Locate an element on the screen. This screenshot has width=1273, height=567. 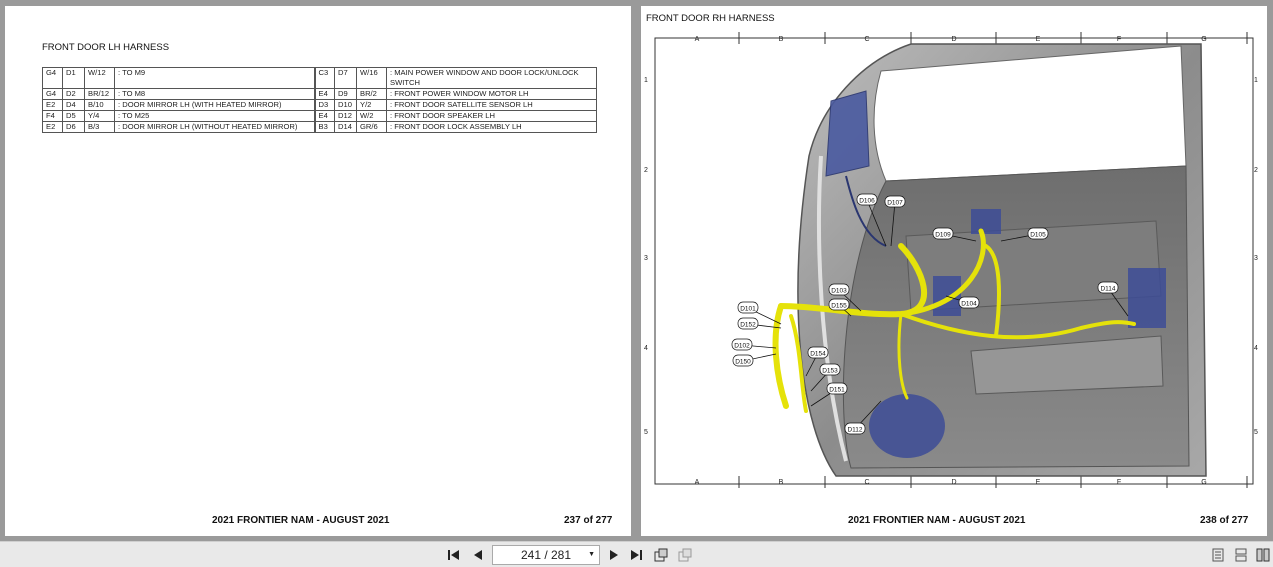
prev-page-icon is located at coordinates (478, 555).